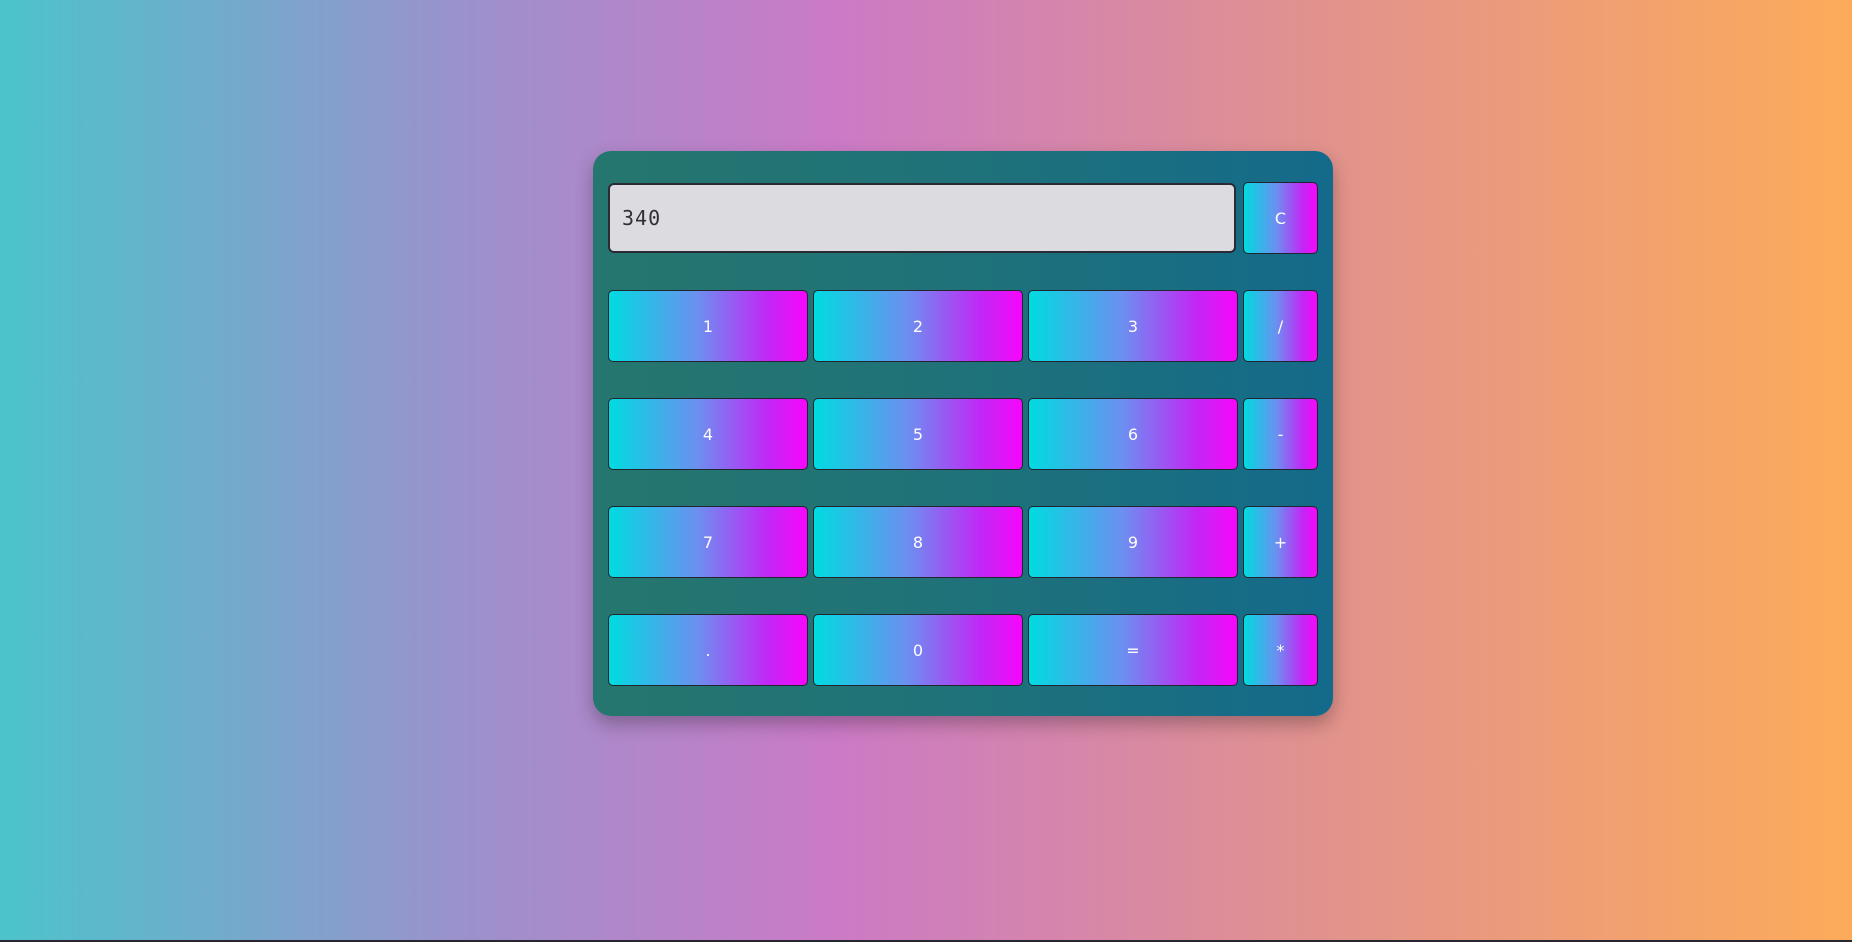 This screenshot has width=1852, height=942. Describe the element at coordinates (708, 434) in the screenshot. I see `digit-4-button: 4` at that location.